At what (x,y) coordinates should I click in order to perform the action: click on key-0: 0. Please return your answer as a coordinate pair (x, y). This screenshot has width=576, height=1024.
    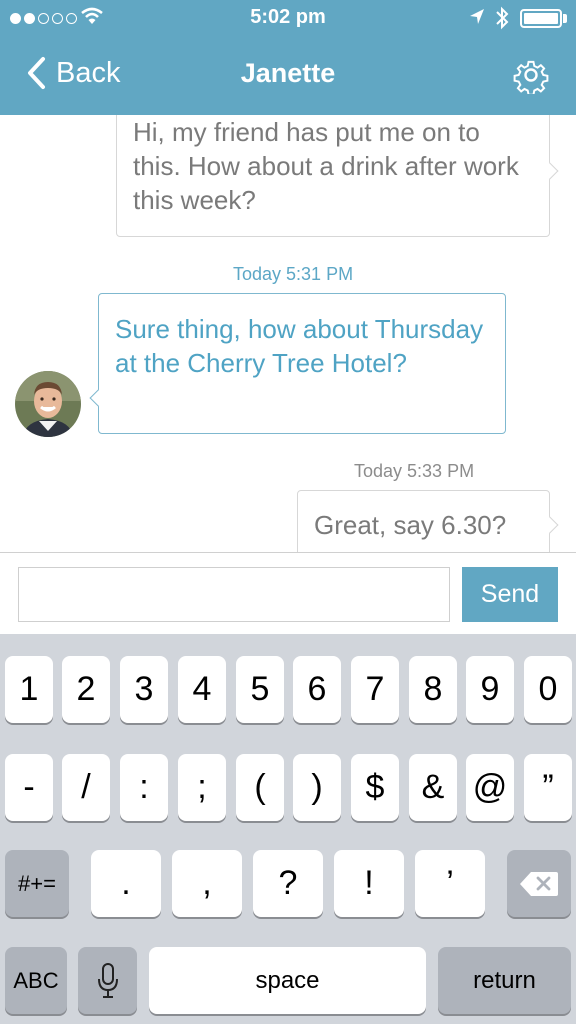
    Looking at the image, I should click on (548, 689).